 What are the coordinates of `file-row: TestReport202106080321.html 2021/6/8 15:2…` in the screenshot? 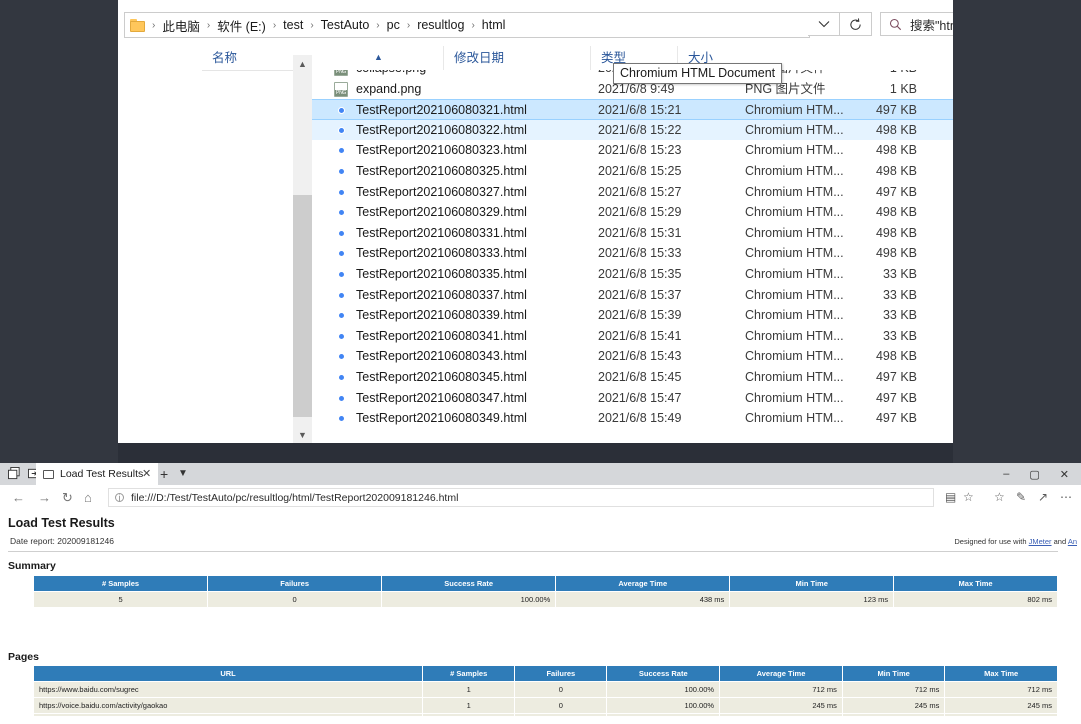 It's located at (632, 109).